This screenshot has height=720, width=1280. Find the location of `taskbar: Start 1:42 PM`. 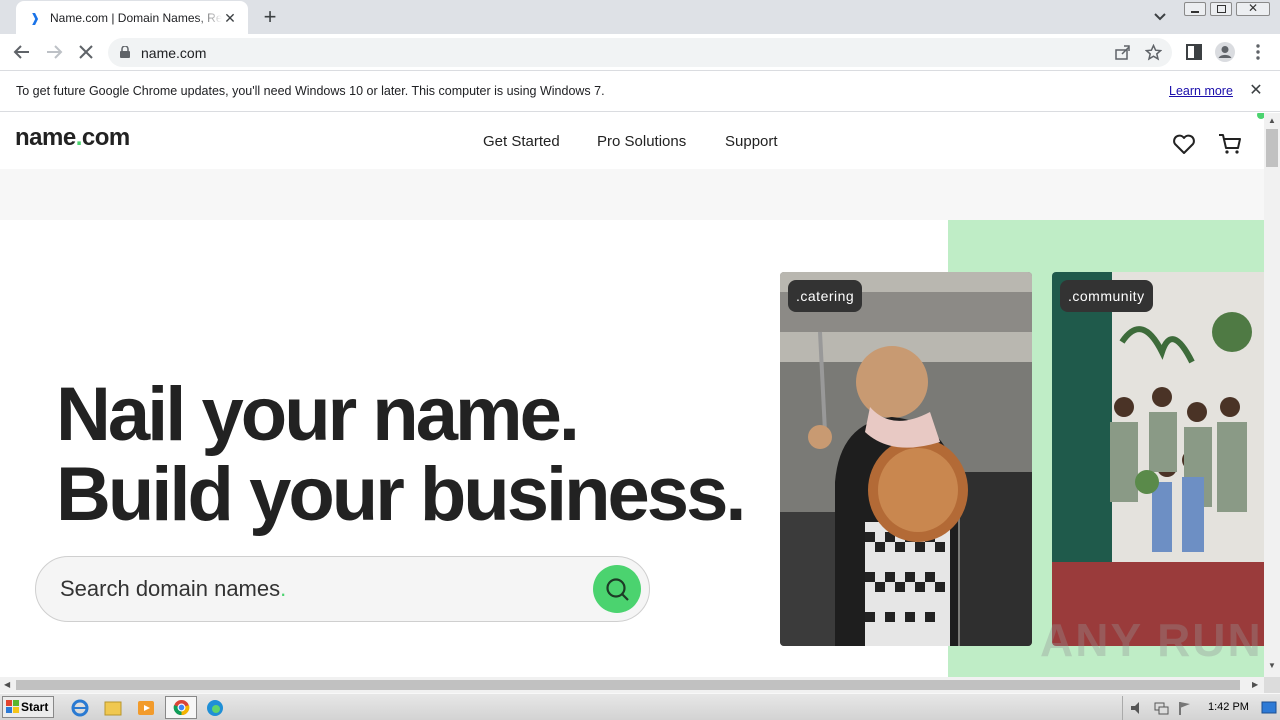

taskbar: Start 1:42 PM is located at coordinates (640, 706).